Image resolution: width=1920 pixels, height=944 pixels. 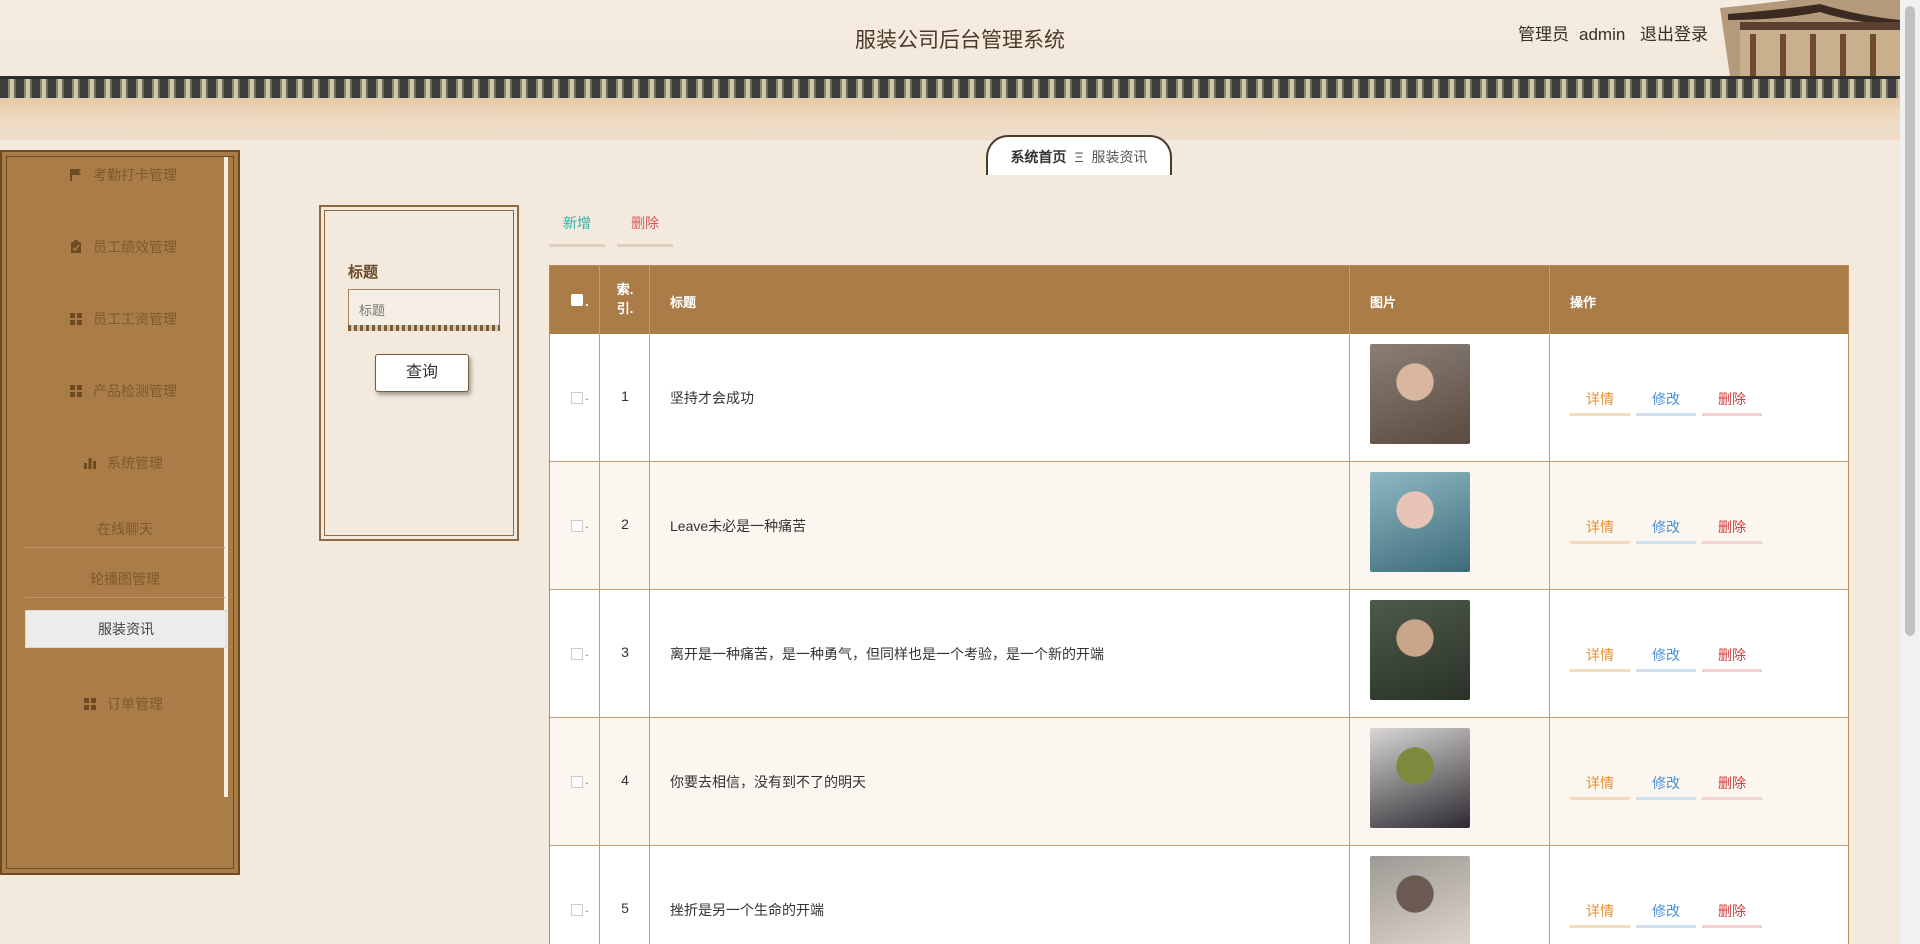 I want to click on sidebar-item-salary: 员工工资管理, so click(x=123, y=319).